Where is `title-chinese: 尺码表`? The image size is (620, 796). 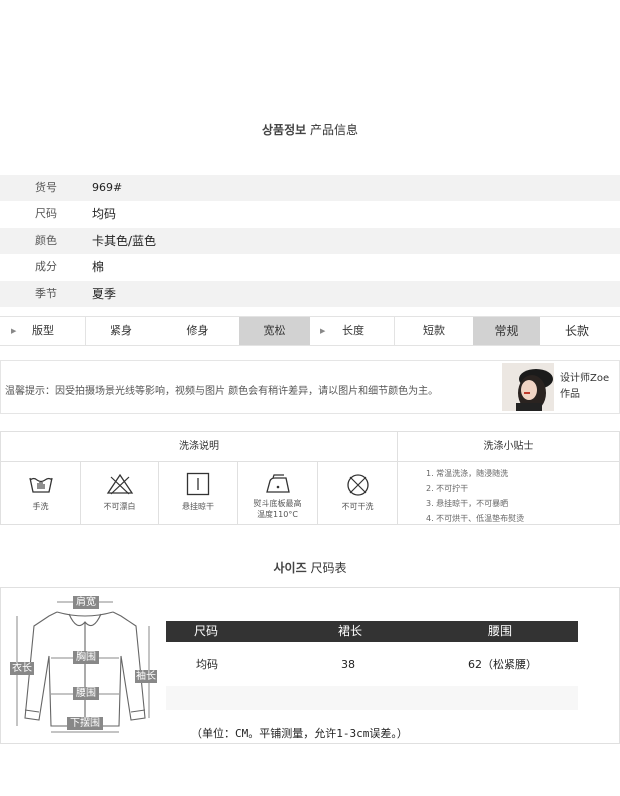 title-chinese: 尺码表 is located at coordinates (328, 568).